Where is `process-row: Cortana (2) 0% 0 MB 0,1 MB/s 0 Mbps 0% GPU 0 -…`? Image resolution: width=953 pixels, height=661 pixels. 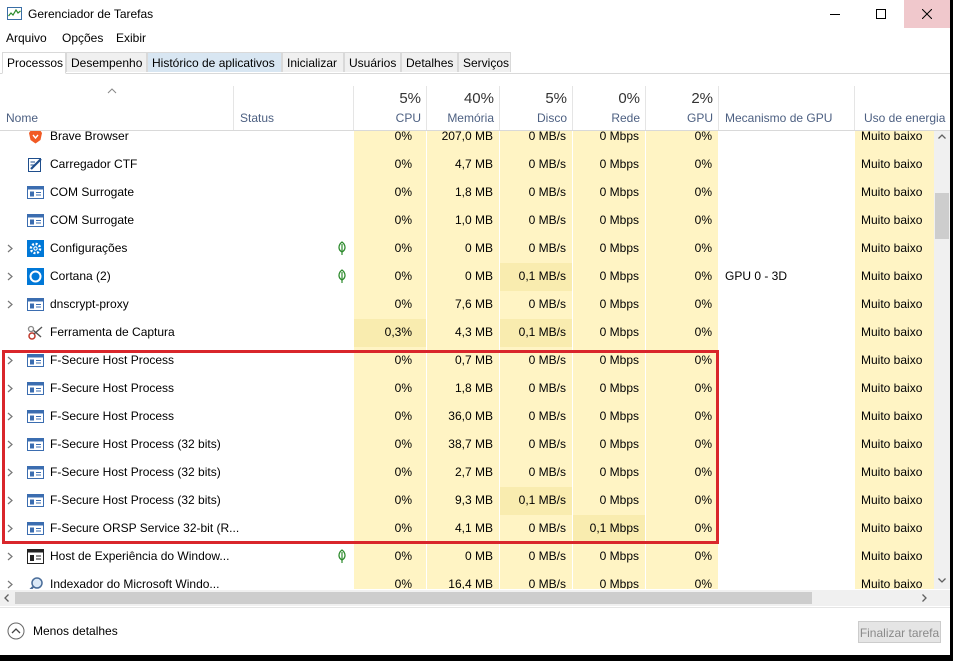 process-row: Cortana (2) 0% 0 MB 0,1 MB/s 0 Mbps 0% GPU 0 -… is located at coordinates (467, 277).